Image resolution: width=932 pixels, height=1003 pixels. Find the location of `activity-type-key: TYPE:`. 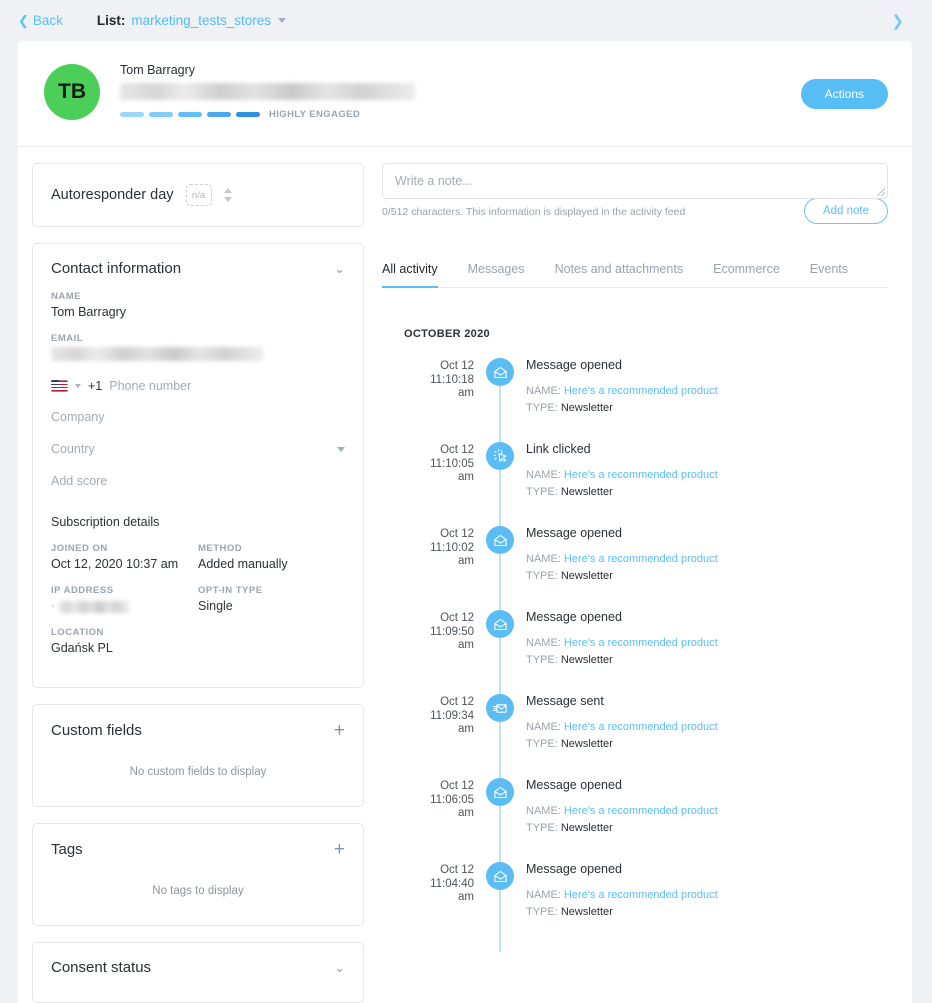

activity-type-key: TYPE: is located at coordinates (542, 660).